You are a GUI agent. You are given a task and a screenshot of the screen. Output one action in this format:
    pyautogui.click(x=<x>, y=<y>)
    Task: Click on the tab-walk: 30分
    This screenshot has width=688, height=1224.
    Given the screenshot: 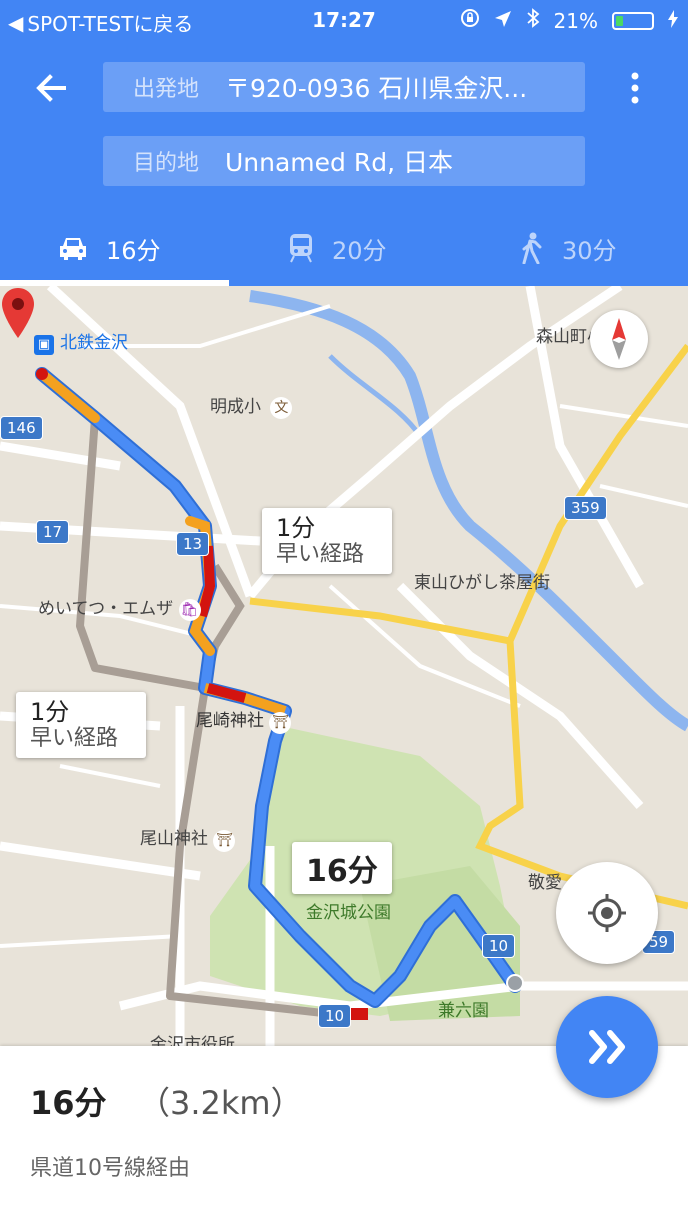 What is the action you would take?
    pyautogui.click(x=568, y=248)
    